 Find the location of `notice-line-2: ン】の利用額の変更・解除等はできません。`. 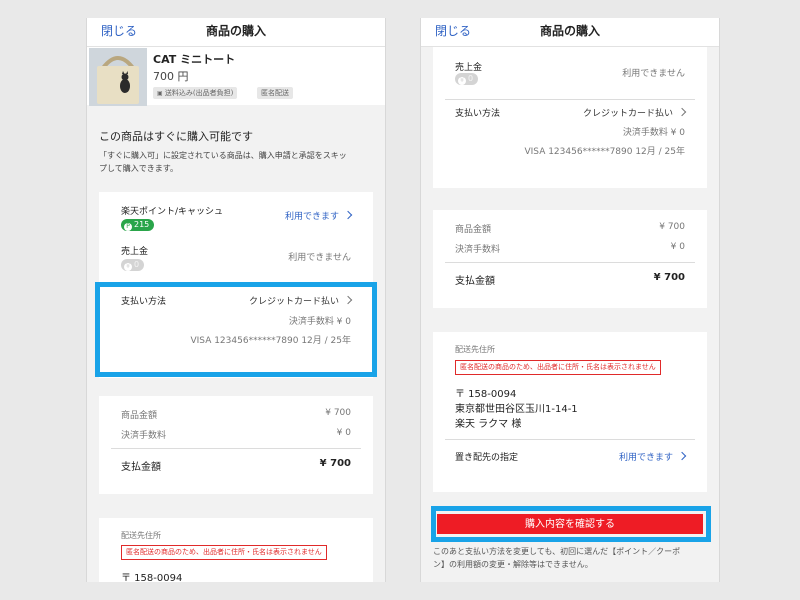

notice-line-2: ン】の利用額の変更・解除等はできません。 is located at coordinates (513, 564).